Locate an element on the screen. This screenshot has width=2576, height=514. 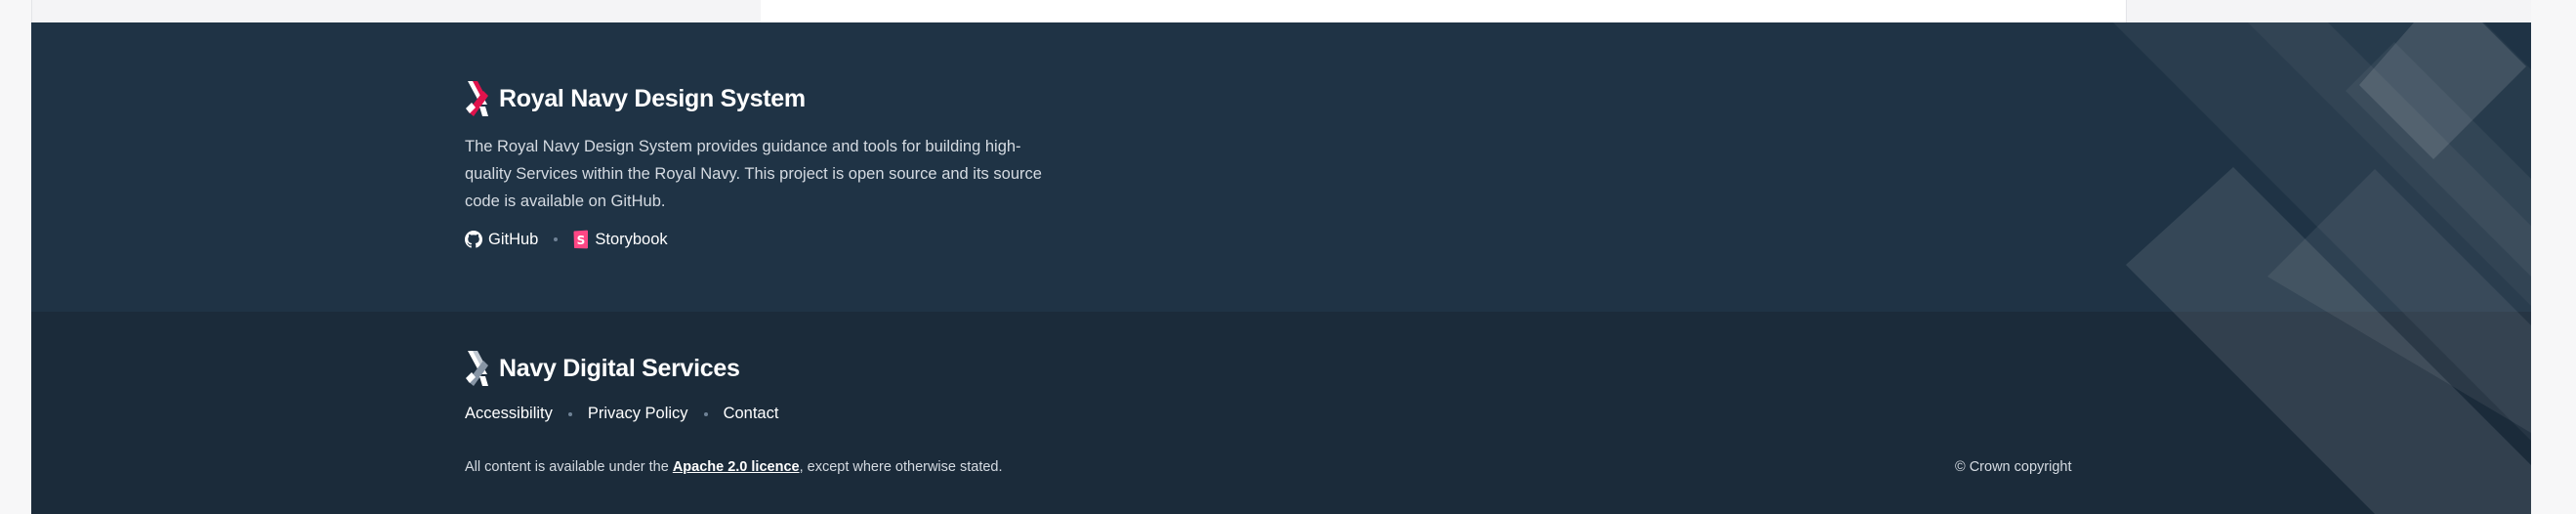
github-link: GitHub is located at coordinates (501, 240).